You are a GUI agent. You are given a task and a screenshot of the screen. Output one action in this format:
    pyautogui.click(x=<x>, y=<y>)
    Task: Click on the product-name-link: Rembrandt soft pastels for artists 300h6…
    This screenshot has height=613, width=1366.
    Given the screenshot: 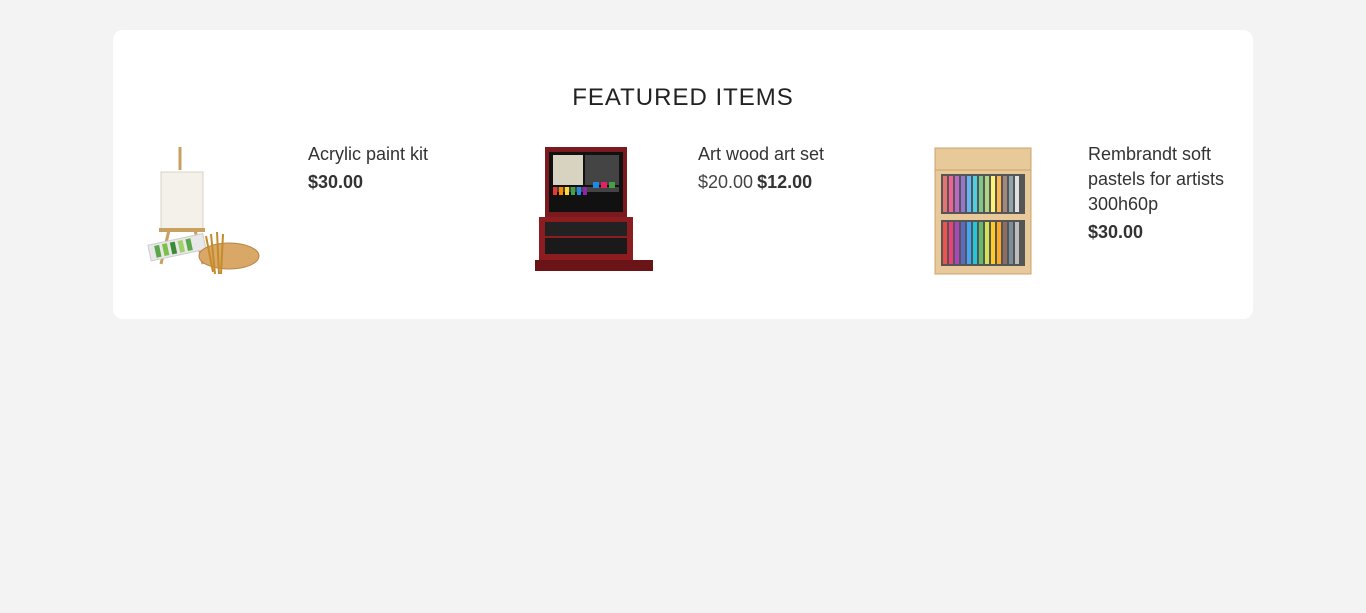 What is the action you would take?
    pyautogui.click(x=1163, y=179)
    